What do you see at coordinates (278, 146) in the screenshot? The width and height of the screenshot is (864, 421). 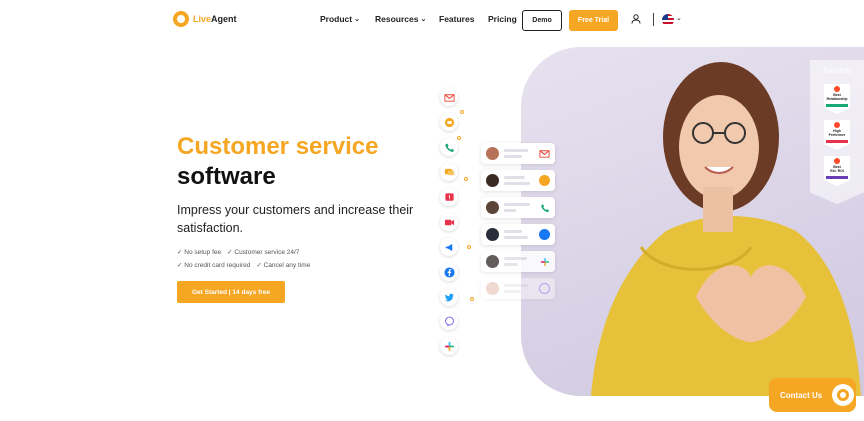 I see `hero-title-accent: Customer service` at bounding box center [278, 146].